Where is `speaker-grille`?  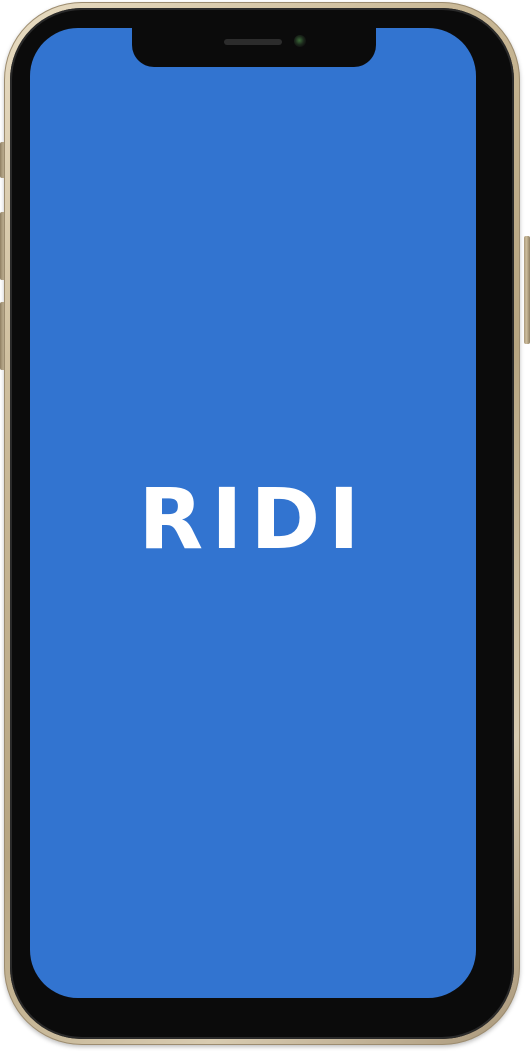
speaker-grille is located at coordinates (253, 42).